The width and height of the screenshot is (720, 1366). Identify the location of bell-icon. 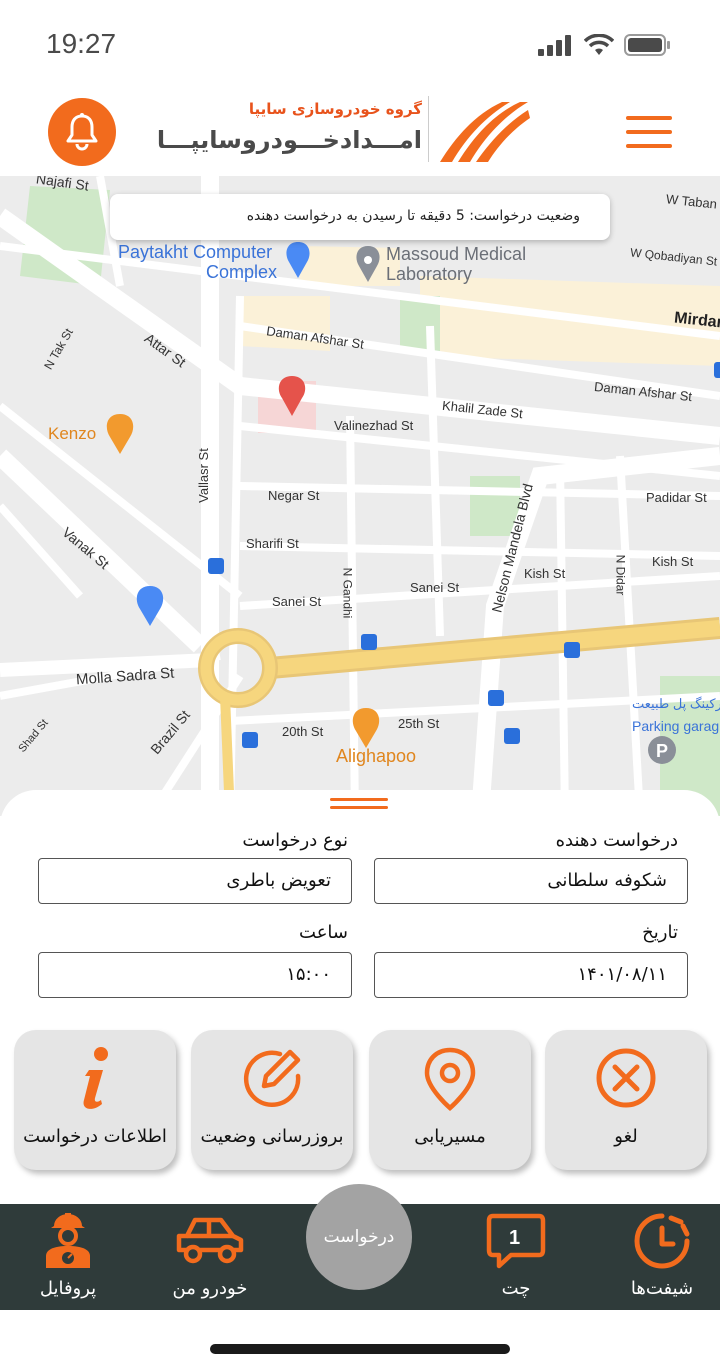
(82, 132).